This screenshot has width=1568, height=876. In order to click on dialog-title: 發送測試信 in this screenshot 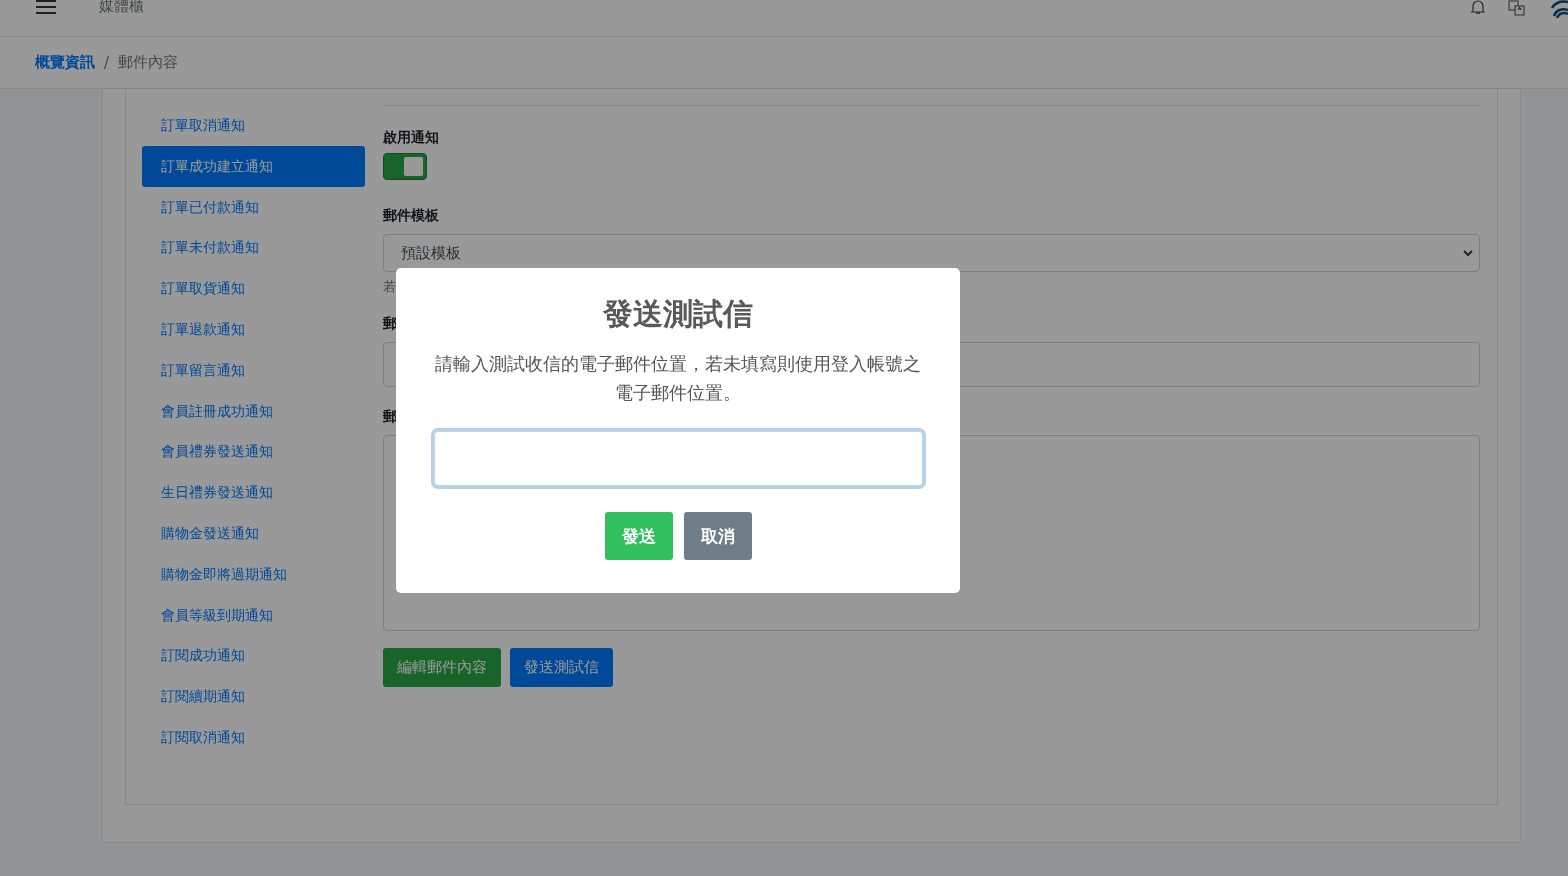, I will do `click(678, 314)`.